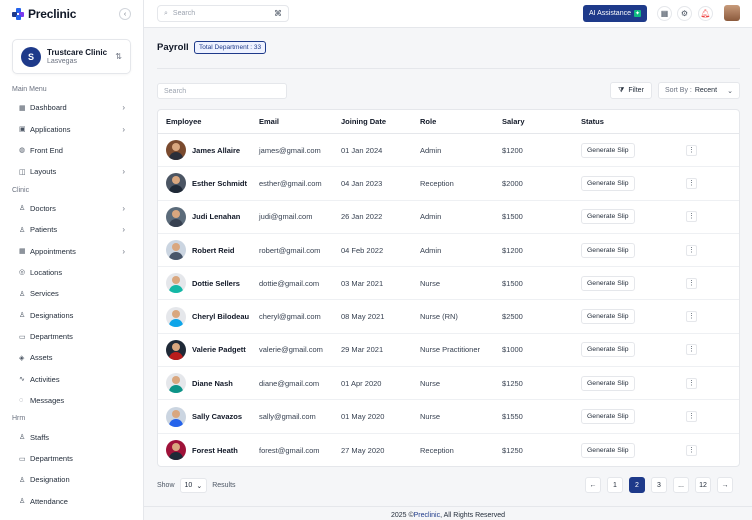 The width and height of the screenshot is (752, 520). What do you see at coordinates (615, 485) in the screenshot?
I see `page-button-1: 1` at bounding box center [615, 485].